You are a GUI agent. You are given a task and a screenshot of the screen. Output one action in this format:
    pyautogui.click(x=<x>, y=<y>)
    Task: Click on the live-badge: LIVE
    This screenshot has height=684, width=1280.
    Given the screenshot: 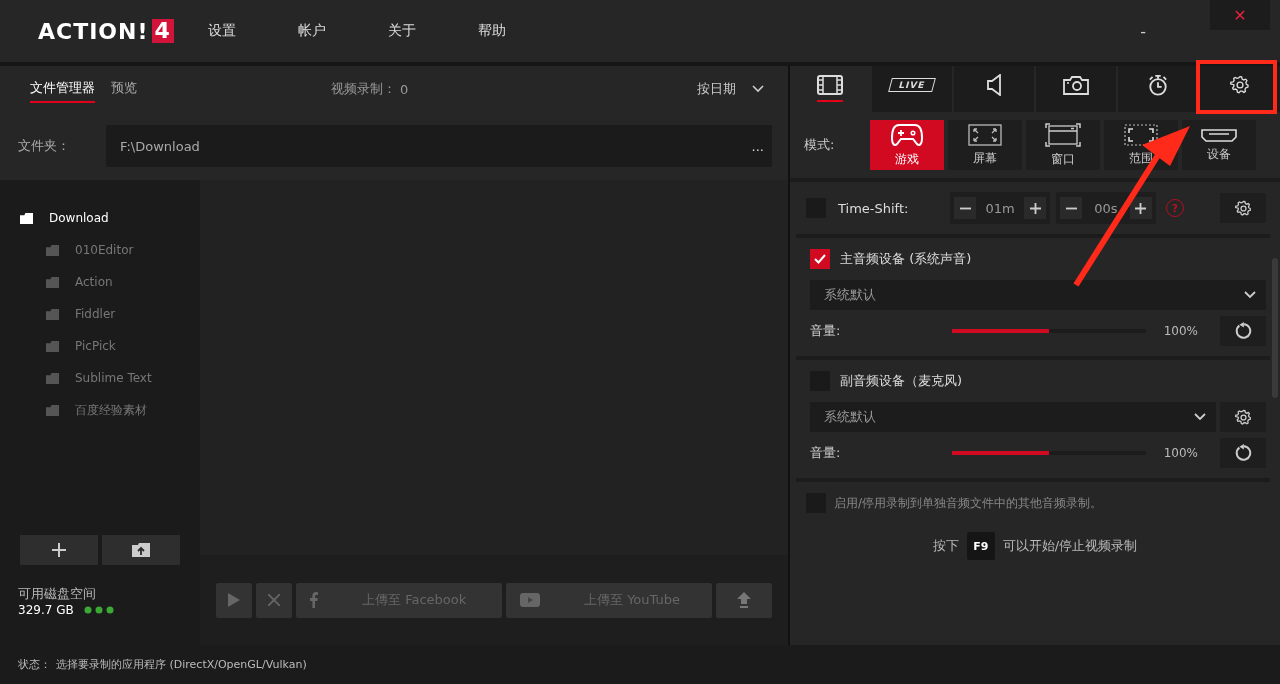 What is the action you would take?
    pyautogui.click(x=912, y=84)
    